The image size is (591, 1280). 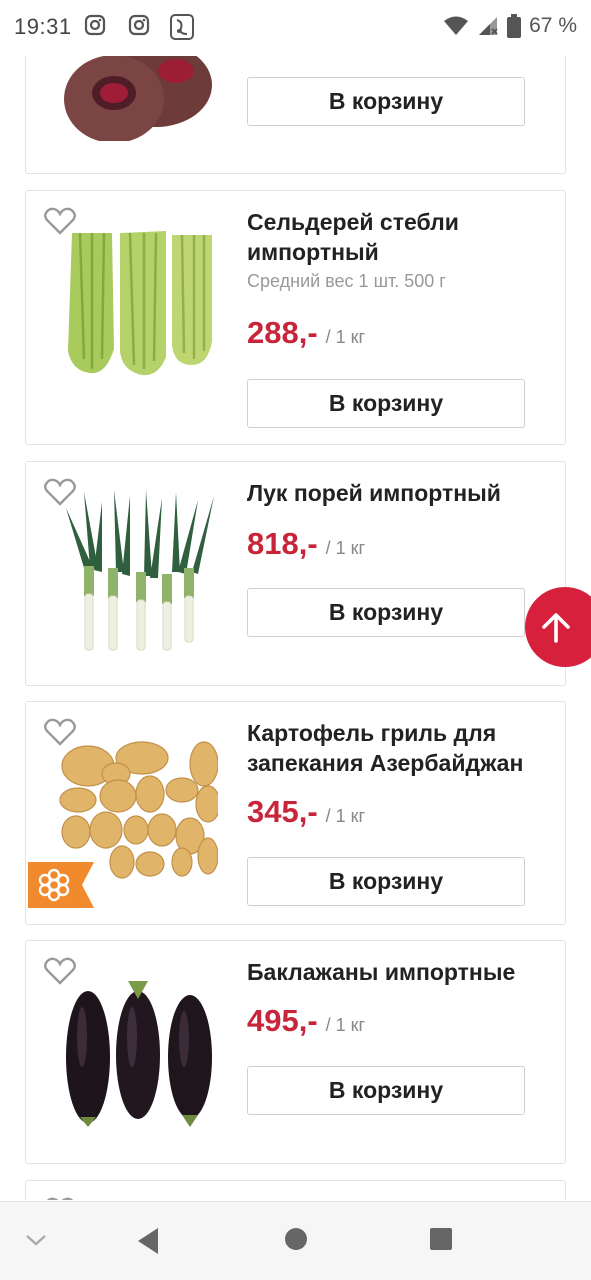 I want to click on app-icon, so click(x=182, y=27).